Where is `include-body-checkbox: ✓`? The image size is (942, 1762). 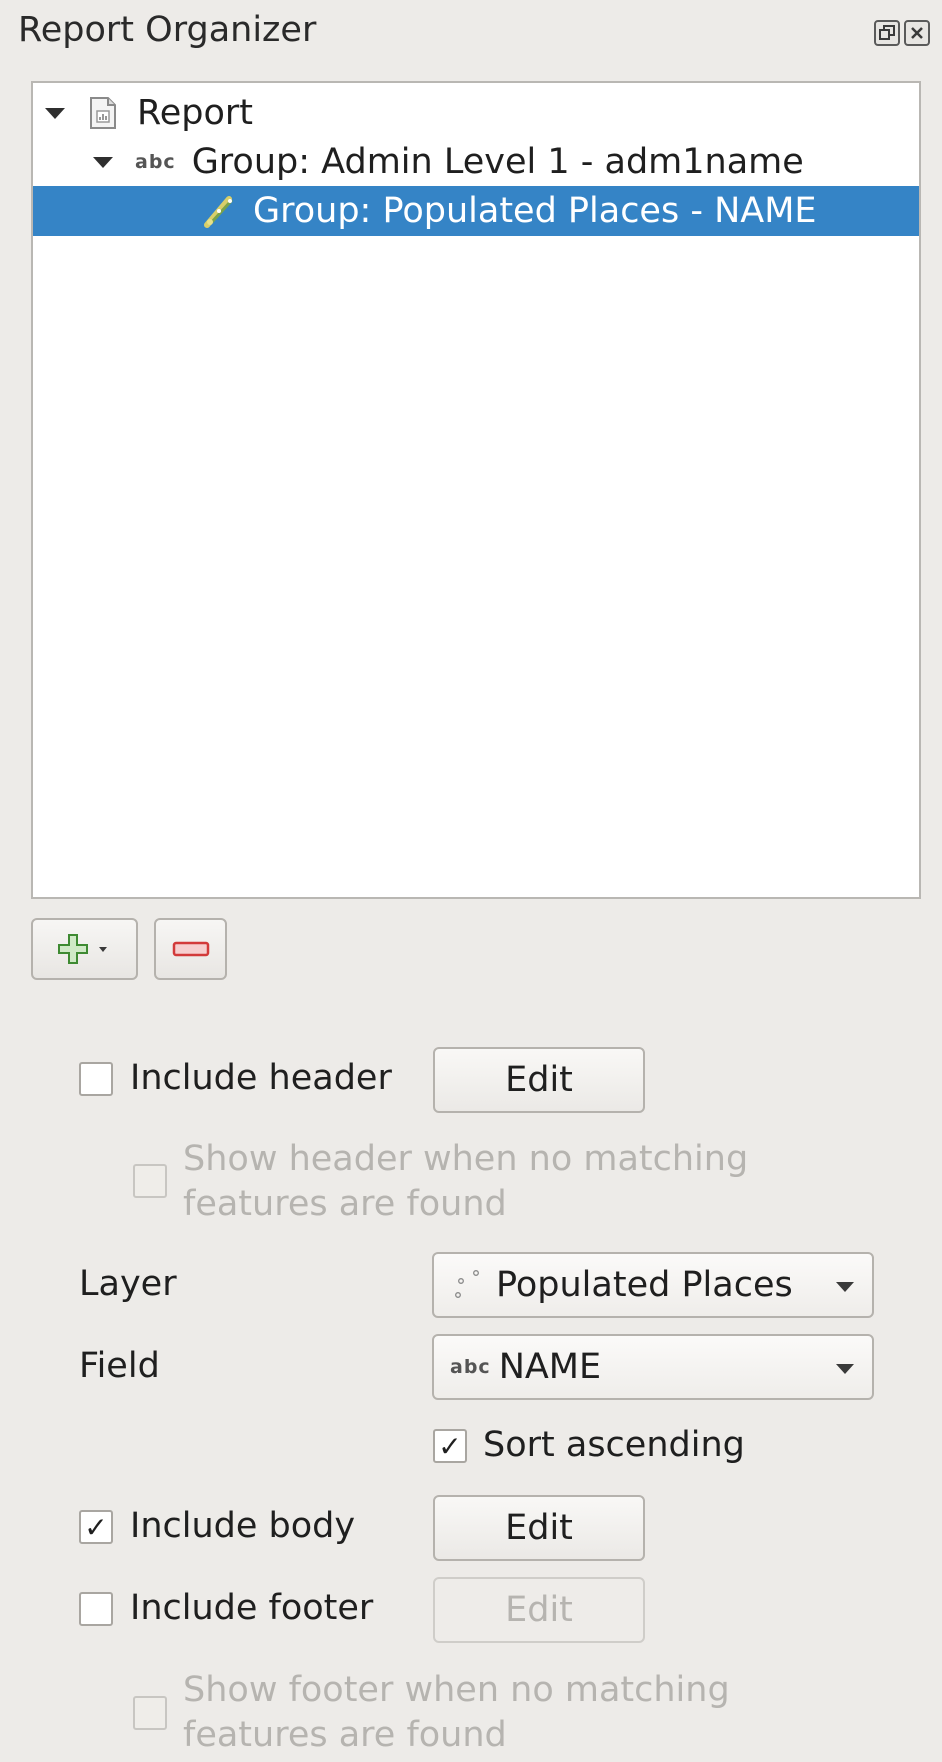
include-body-checkbox: ✓ is located at coordinates (96, 1527).